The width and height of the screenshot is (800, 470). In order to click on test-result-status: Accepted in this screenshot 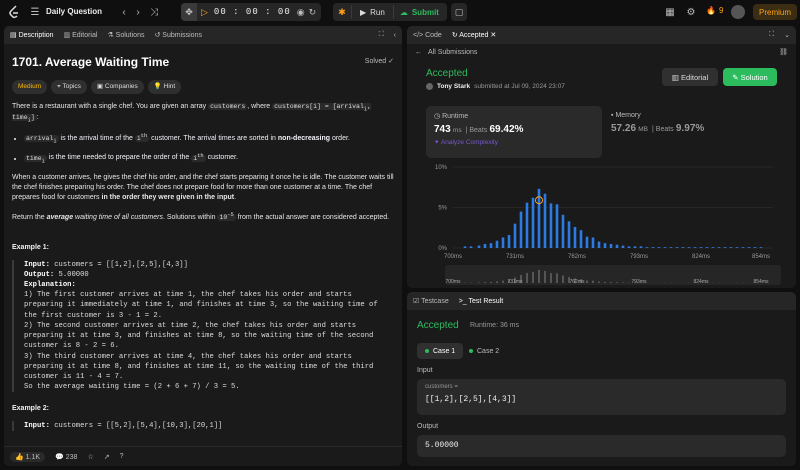, I will do `click(438, 325)`.